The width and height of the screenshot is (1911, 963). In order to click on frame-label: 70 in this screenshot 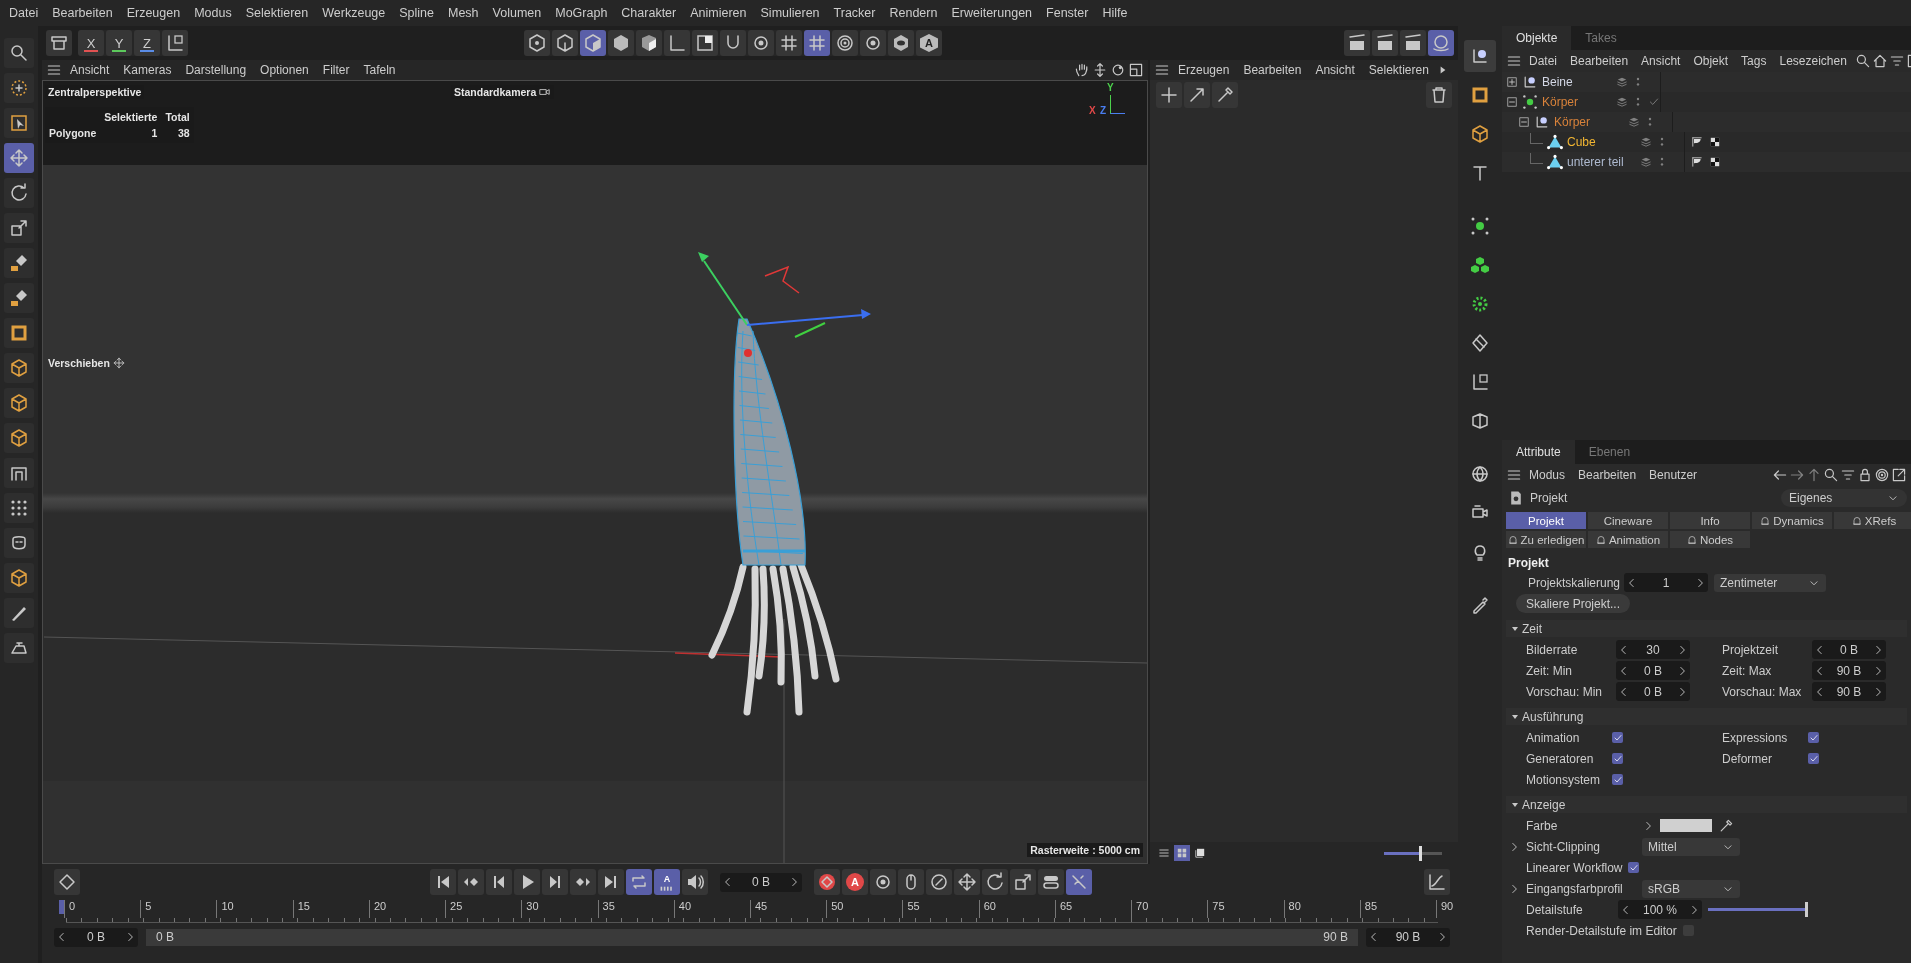, I will do `click(1140, 909)`.